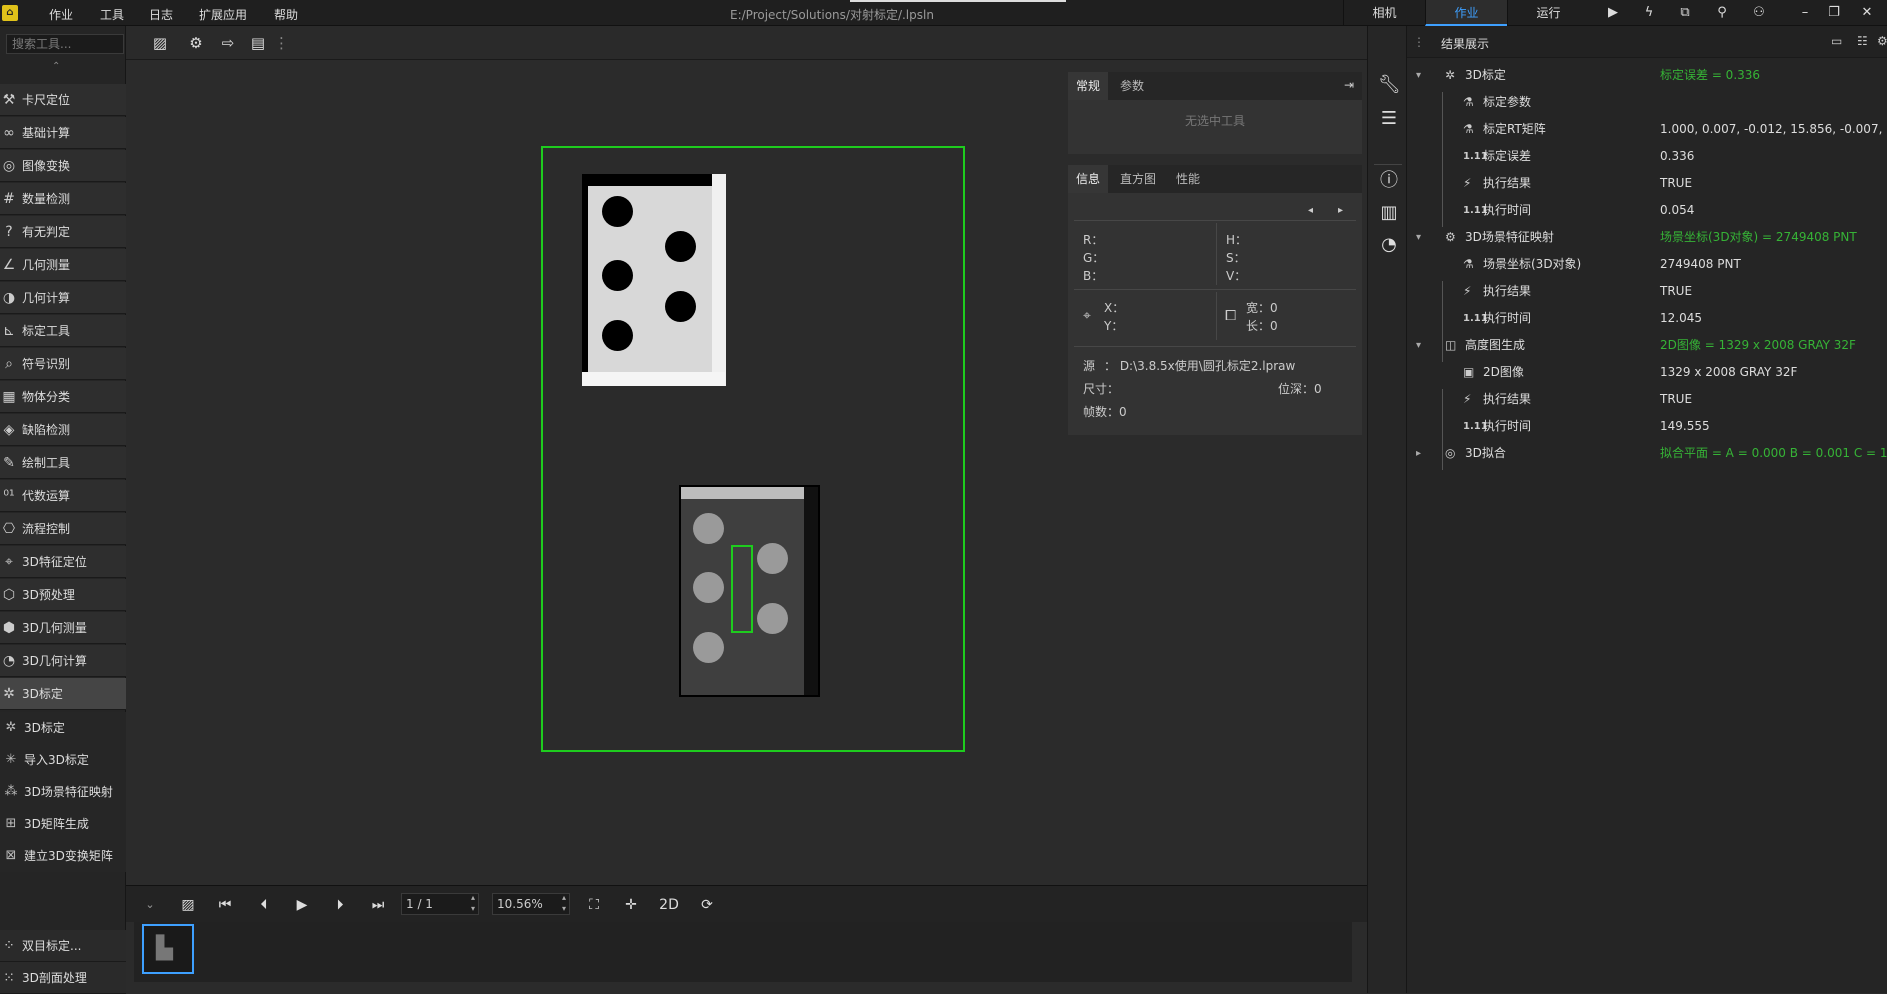 The height and width of the screenshot is (994, 1887). Describe the element at coordinates (1647, 102) in the screenshot. I see `result-item: ⚗ 标定参数` at that location.